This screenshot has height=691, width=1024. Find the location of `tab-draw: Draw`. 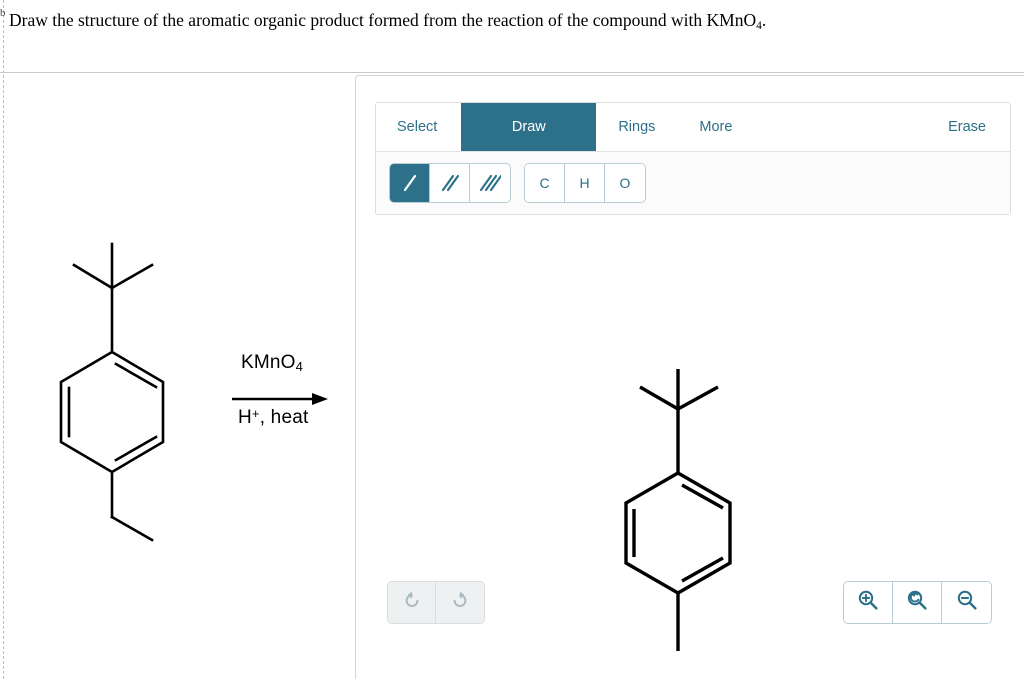

tab-draw: Draw is located at coordinates (529, 127).